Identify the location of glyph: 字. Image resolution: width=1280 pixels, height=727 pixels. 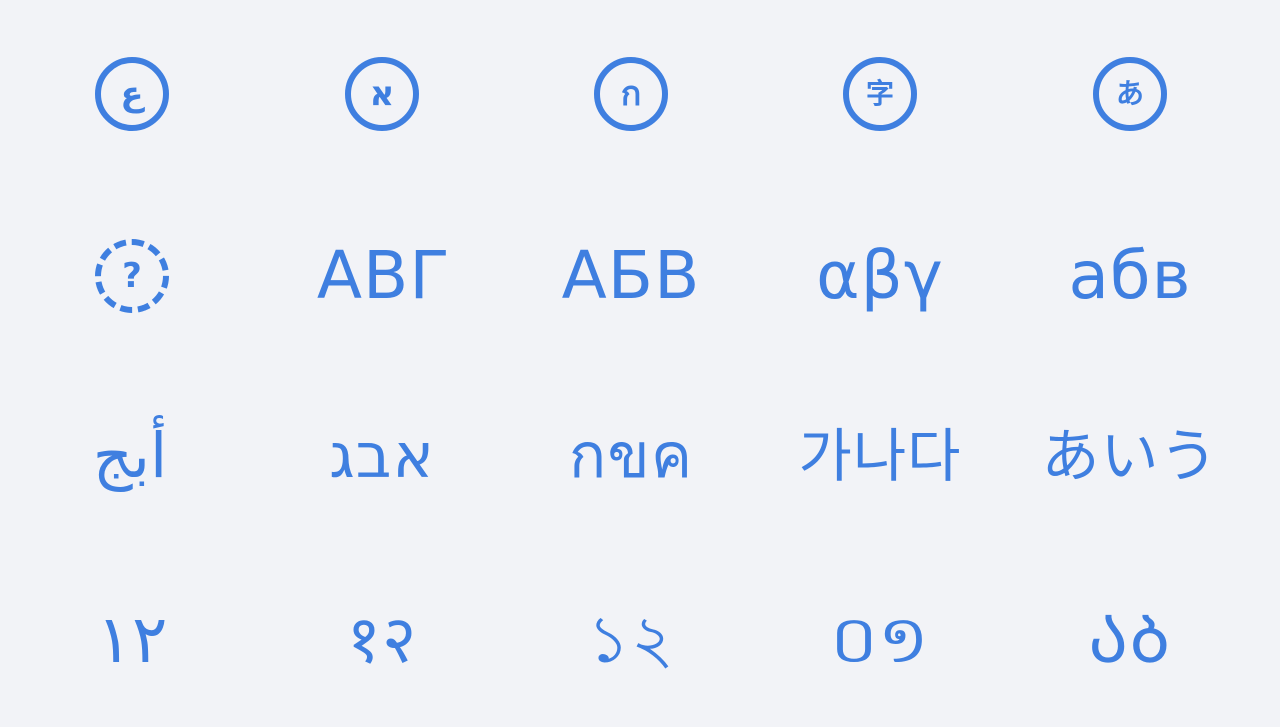
(879, 93).